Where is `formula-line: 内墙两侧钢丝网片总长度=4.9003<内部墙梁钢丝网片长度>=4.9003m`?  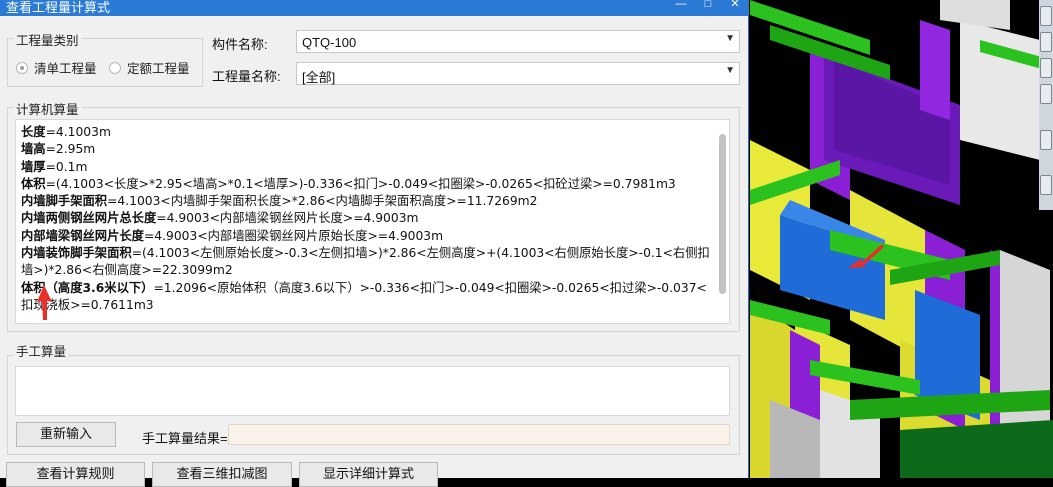 formula-line: 内墙两侧钢丝网片总长度=4.9003<内部墙梁钢丝网片长度>=4.9003m is located at coordinates (366, 218).